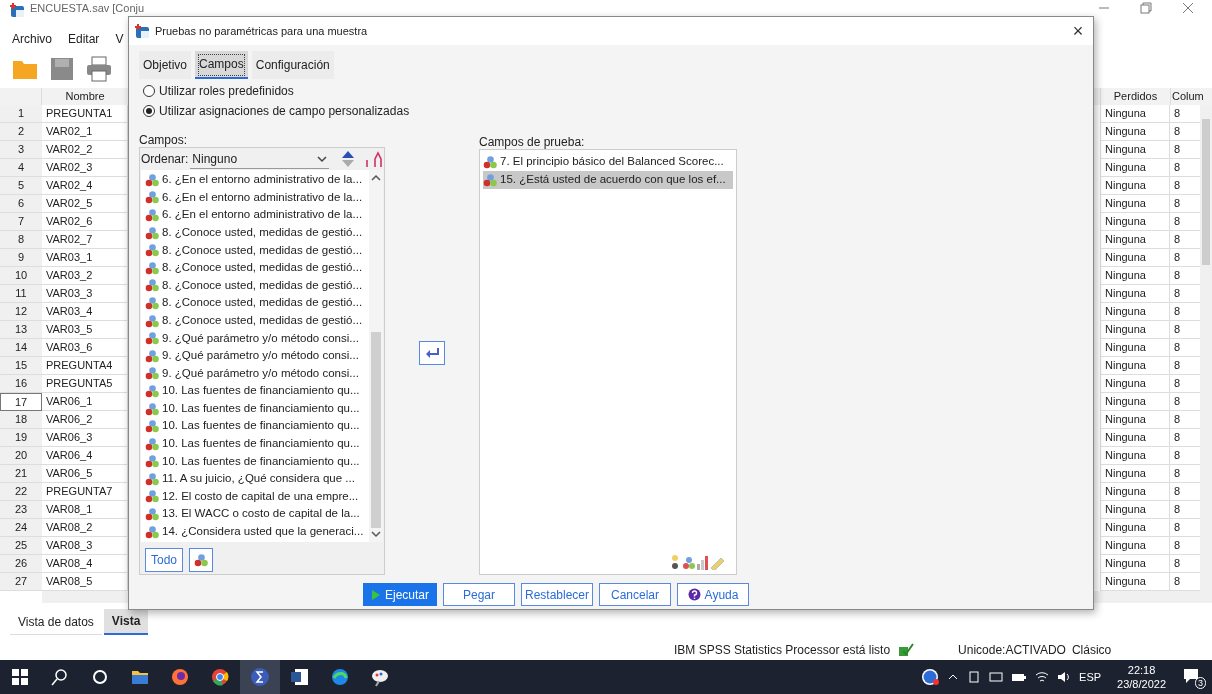  I want to click on menu-item: Editar, so click(84, 39).